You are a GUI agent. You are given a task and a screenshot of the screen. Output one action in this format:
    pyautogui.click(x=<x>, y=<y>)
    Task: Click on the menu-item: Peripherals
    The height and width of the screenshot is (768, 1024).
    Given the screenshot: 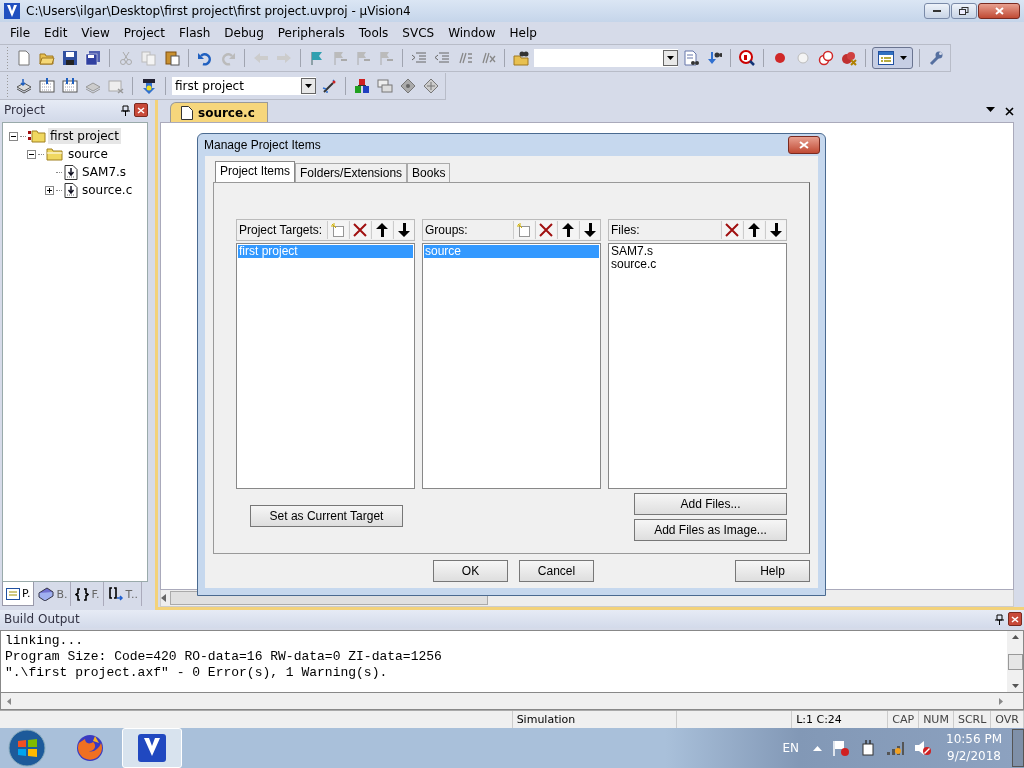 What is the action you would take?
    pyautogui.click(x=311, y=33)
    